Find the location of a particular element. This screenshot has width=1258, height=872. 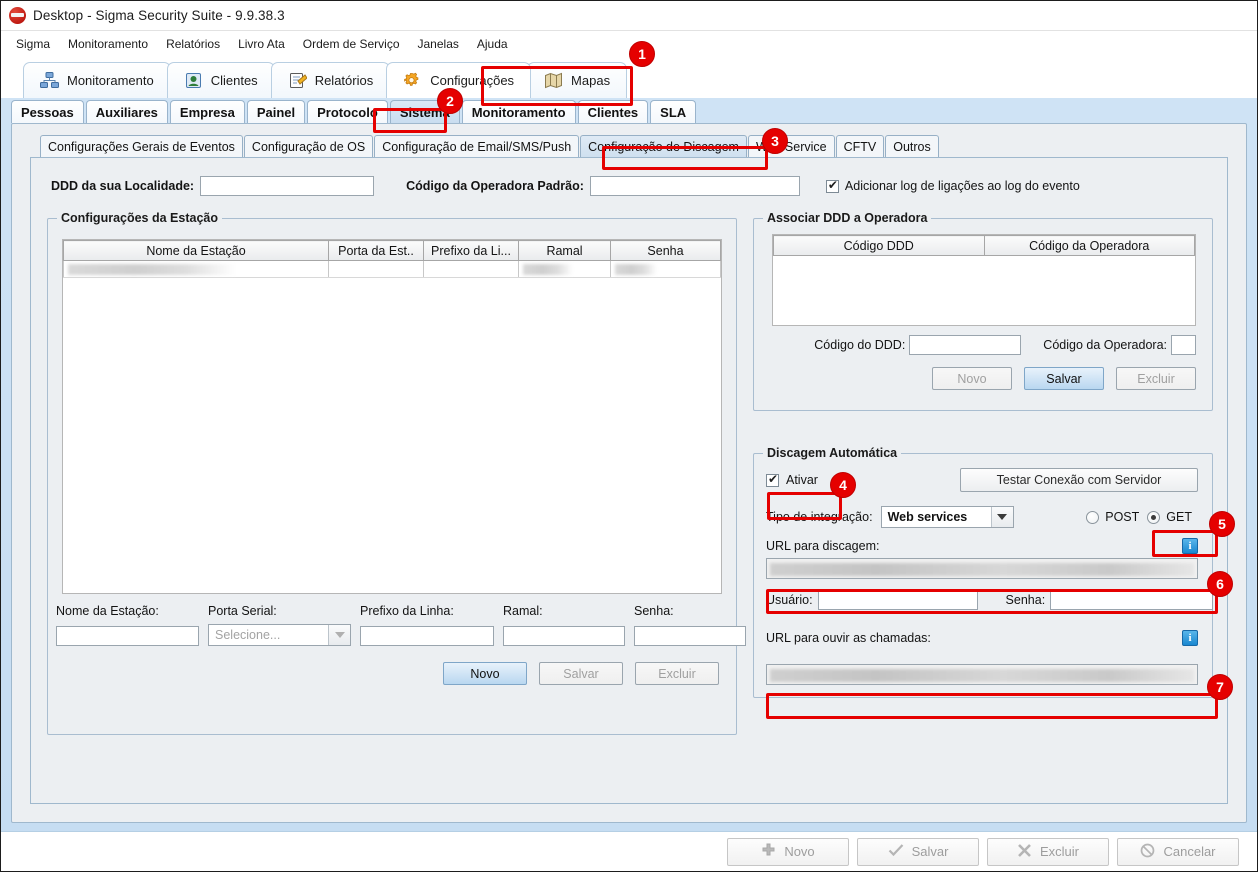

sub-tab-painel: Painel is located at coordinates (276, 111).